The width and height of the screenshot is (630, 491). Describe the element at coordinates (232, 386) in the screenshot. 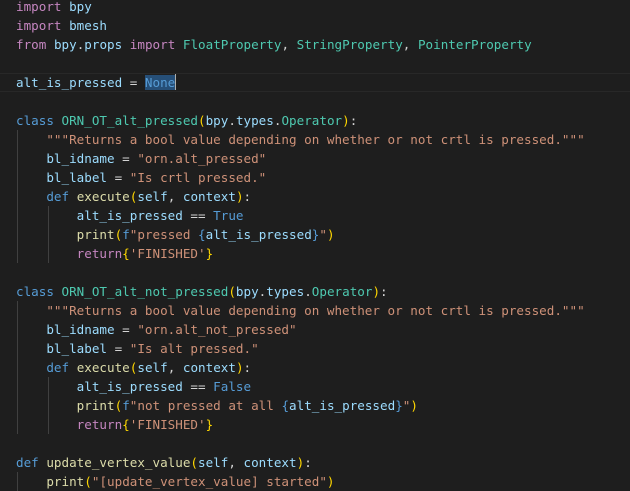

I see `code-token: False` at that location.